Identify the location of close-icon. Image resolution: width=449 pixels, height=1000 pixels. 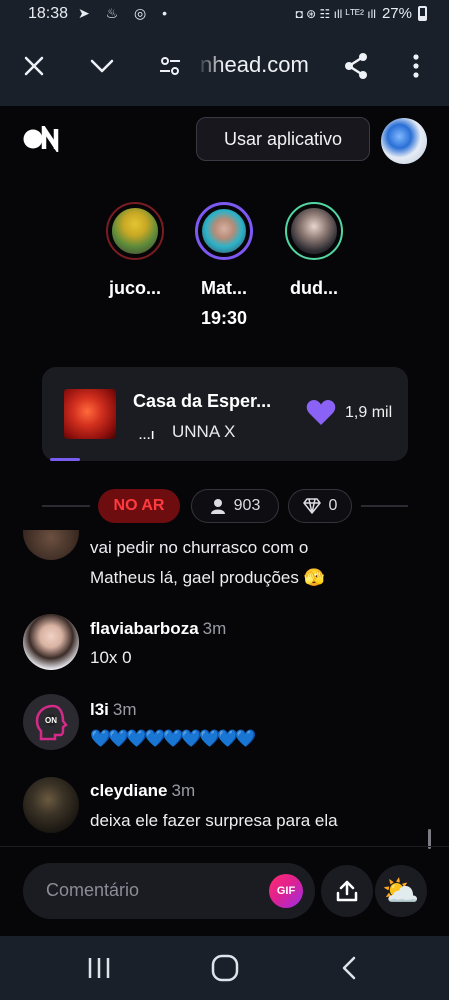
(34, 66).